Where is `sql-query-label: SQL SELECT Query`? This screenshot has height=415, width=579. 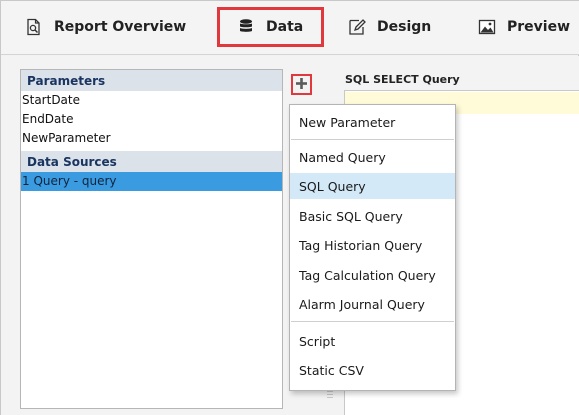 sql-query-label: SQL SELECT Query is located at coordinates (402, 79).